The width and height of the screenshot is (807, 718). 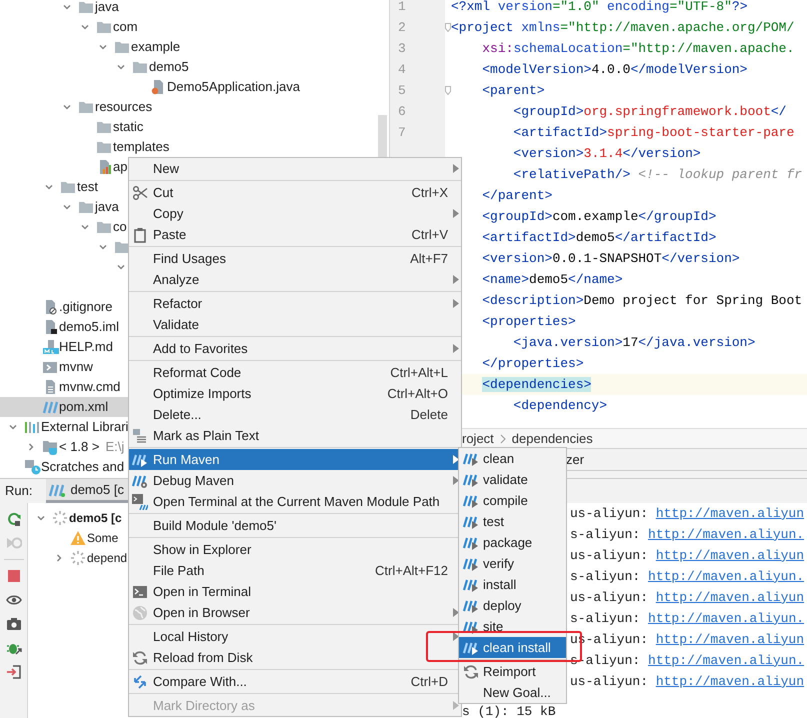 What do you see at coordinates (599, 217) in the screenshot?
I see `code-line: <groupId>com.example</groupId>` at bounding box center [599, 217].